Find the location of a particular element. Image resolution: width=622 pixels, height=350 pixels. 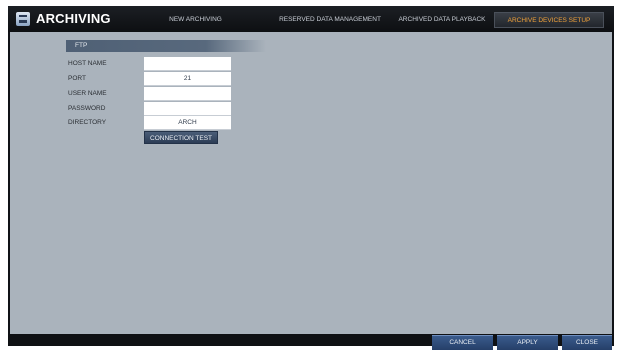

directory-input is located at coordinates (187, 123).